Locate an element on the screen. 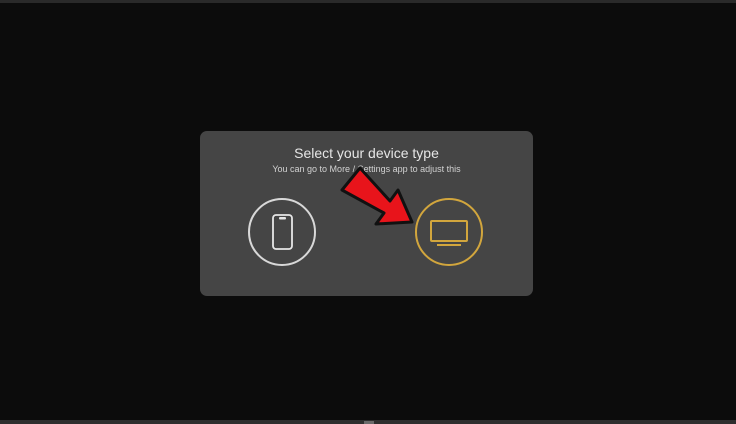  dialog-title: Select your device type is located at coordinates (366, 153).